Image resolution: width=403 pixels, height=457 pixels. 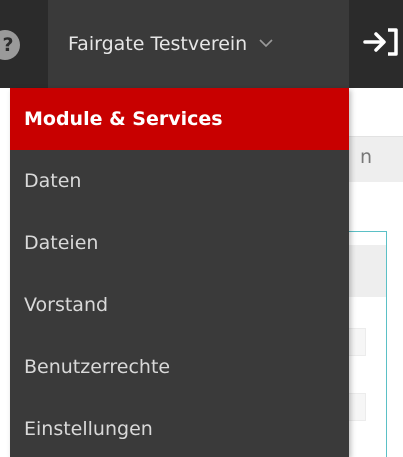 I want to click on help-button: ?, so click(x=24, y=44).